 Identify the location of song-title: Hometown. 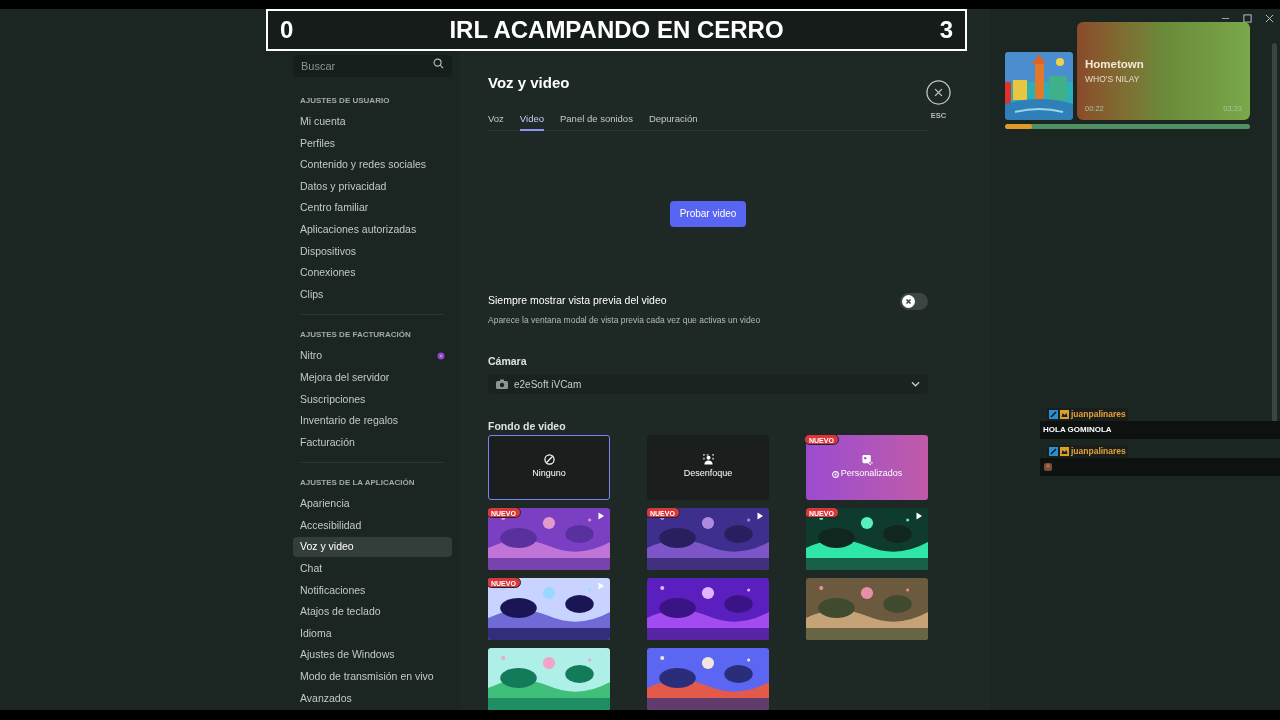
(1115, 64).